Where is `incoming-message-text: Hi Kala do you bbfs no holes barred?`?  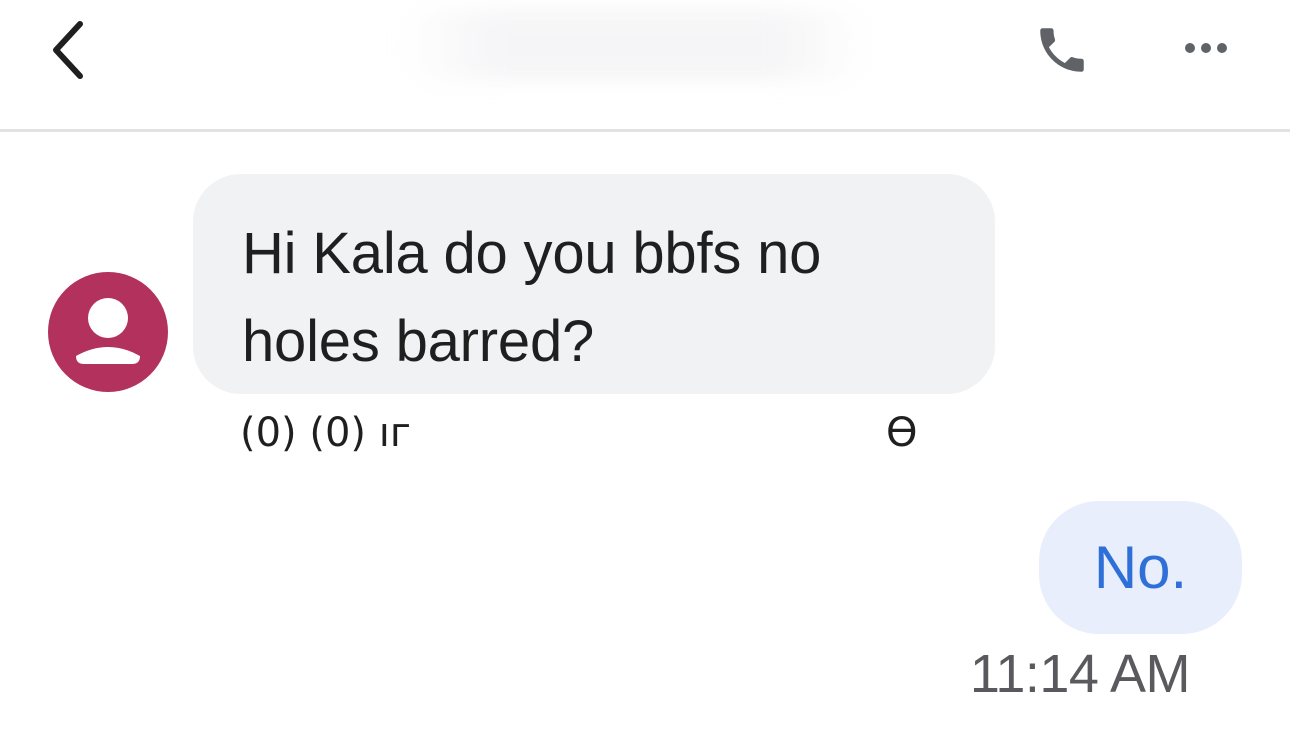
incoming-message-text: Hi Kala do you bbfs no holes barred? is located at coordinates (532, 297).